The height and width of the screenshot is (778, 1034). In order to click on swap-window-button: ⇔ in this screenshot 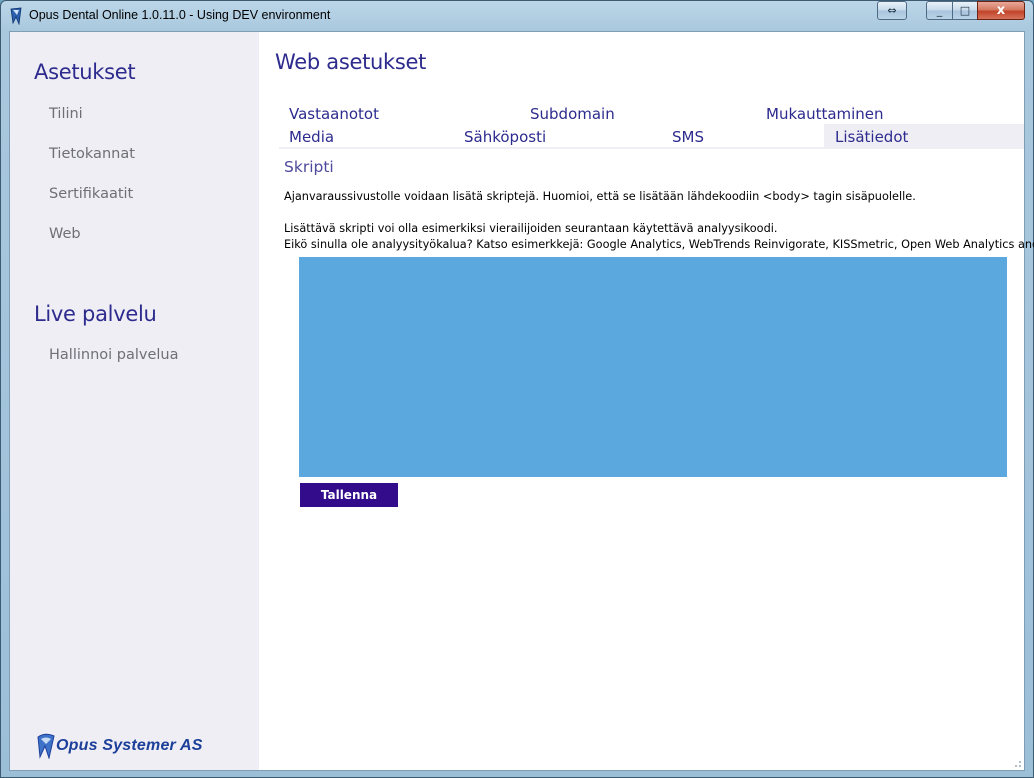, I will do `click(892, 10)`.